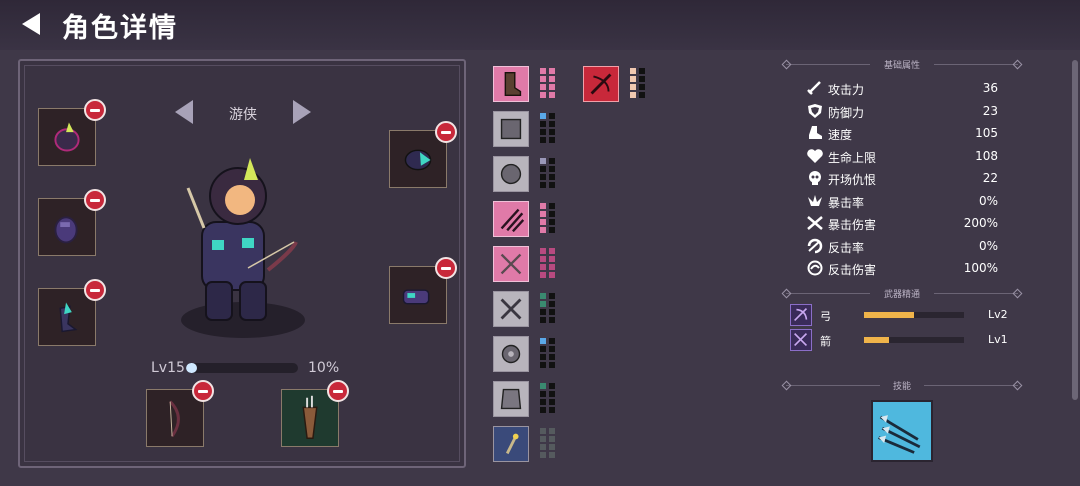 Image resolution: width=1080 pixels, height=486 pixels. What do you see at coordinates (906, 111) in the screenshot?
I see `stat-row-defense: 防御力 23` at bounding box center [906, 111].